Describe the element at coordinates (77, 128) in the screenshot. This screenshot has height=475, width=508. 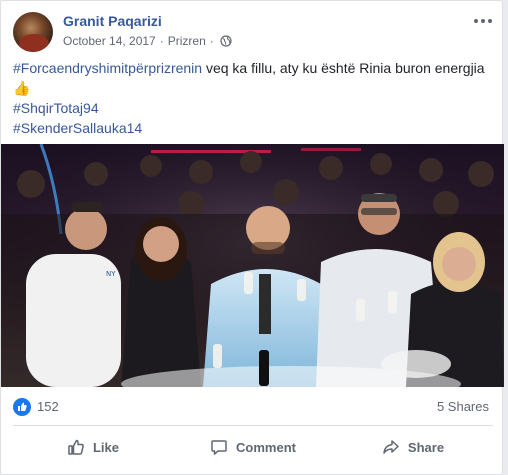
I see `hashtag-link-3: #SkenderSallauka14` at that location.